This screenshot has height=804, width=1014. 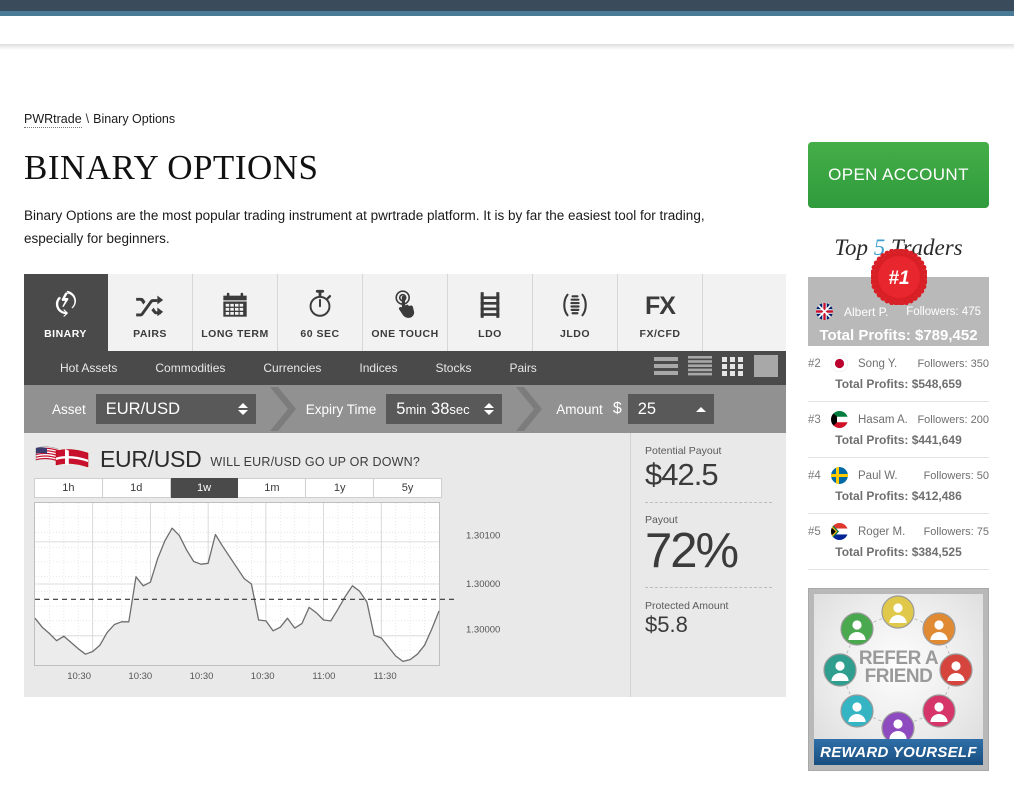 What do you see at coordinates (720, 368) in the screenshot?
I see `view-mode-switcher` at bounding box center [720, 368].